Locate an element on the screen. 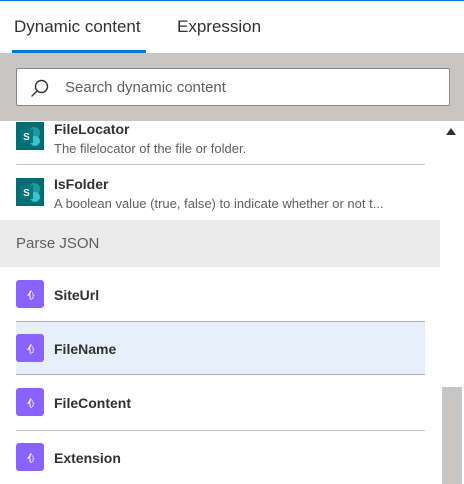 This screenshot has height=484, width=464. search-icon is located at coordinates (40, 88).